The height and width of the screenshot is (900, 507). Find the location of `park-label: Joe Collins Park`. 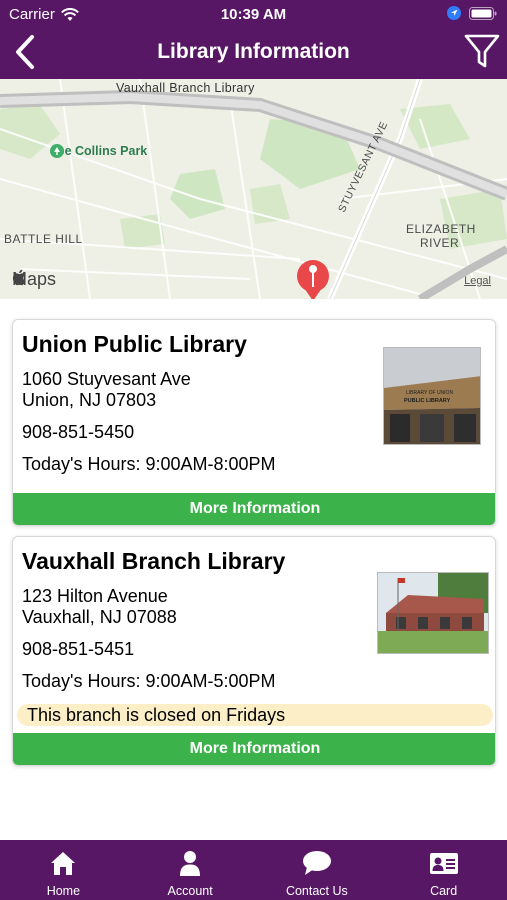

park-label: Joe Collins Park is located at coordinates (98, 151).